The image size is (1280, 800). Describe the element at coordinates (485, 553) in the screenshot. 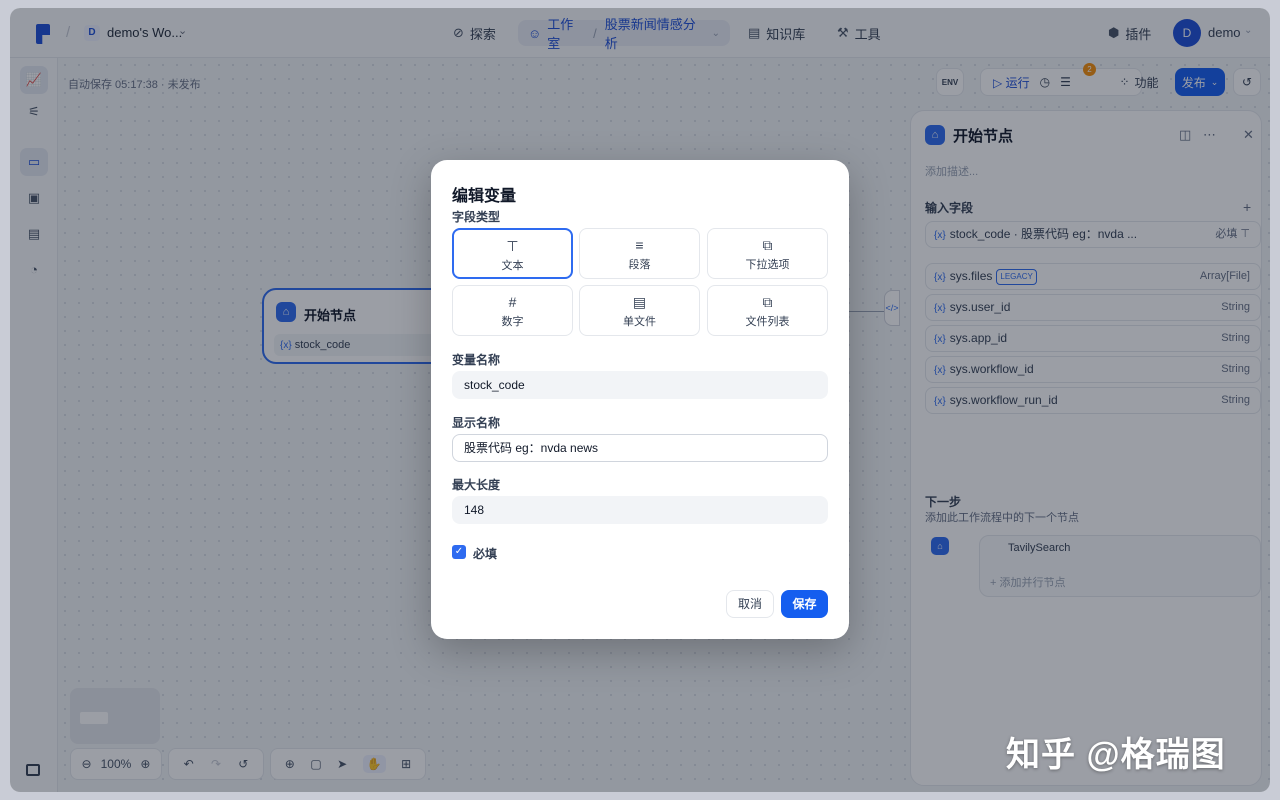

I see `required-label: 必填` at that location.